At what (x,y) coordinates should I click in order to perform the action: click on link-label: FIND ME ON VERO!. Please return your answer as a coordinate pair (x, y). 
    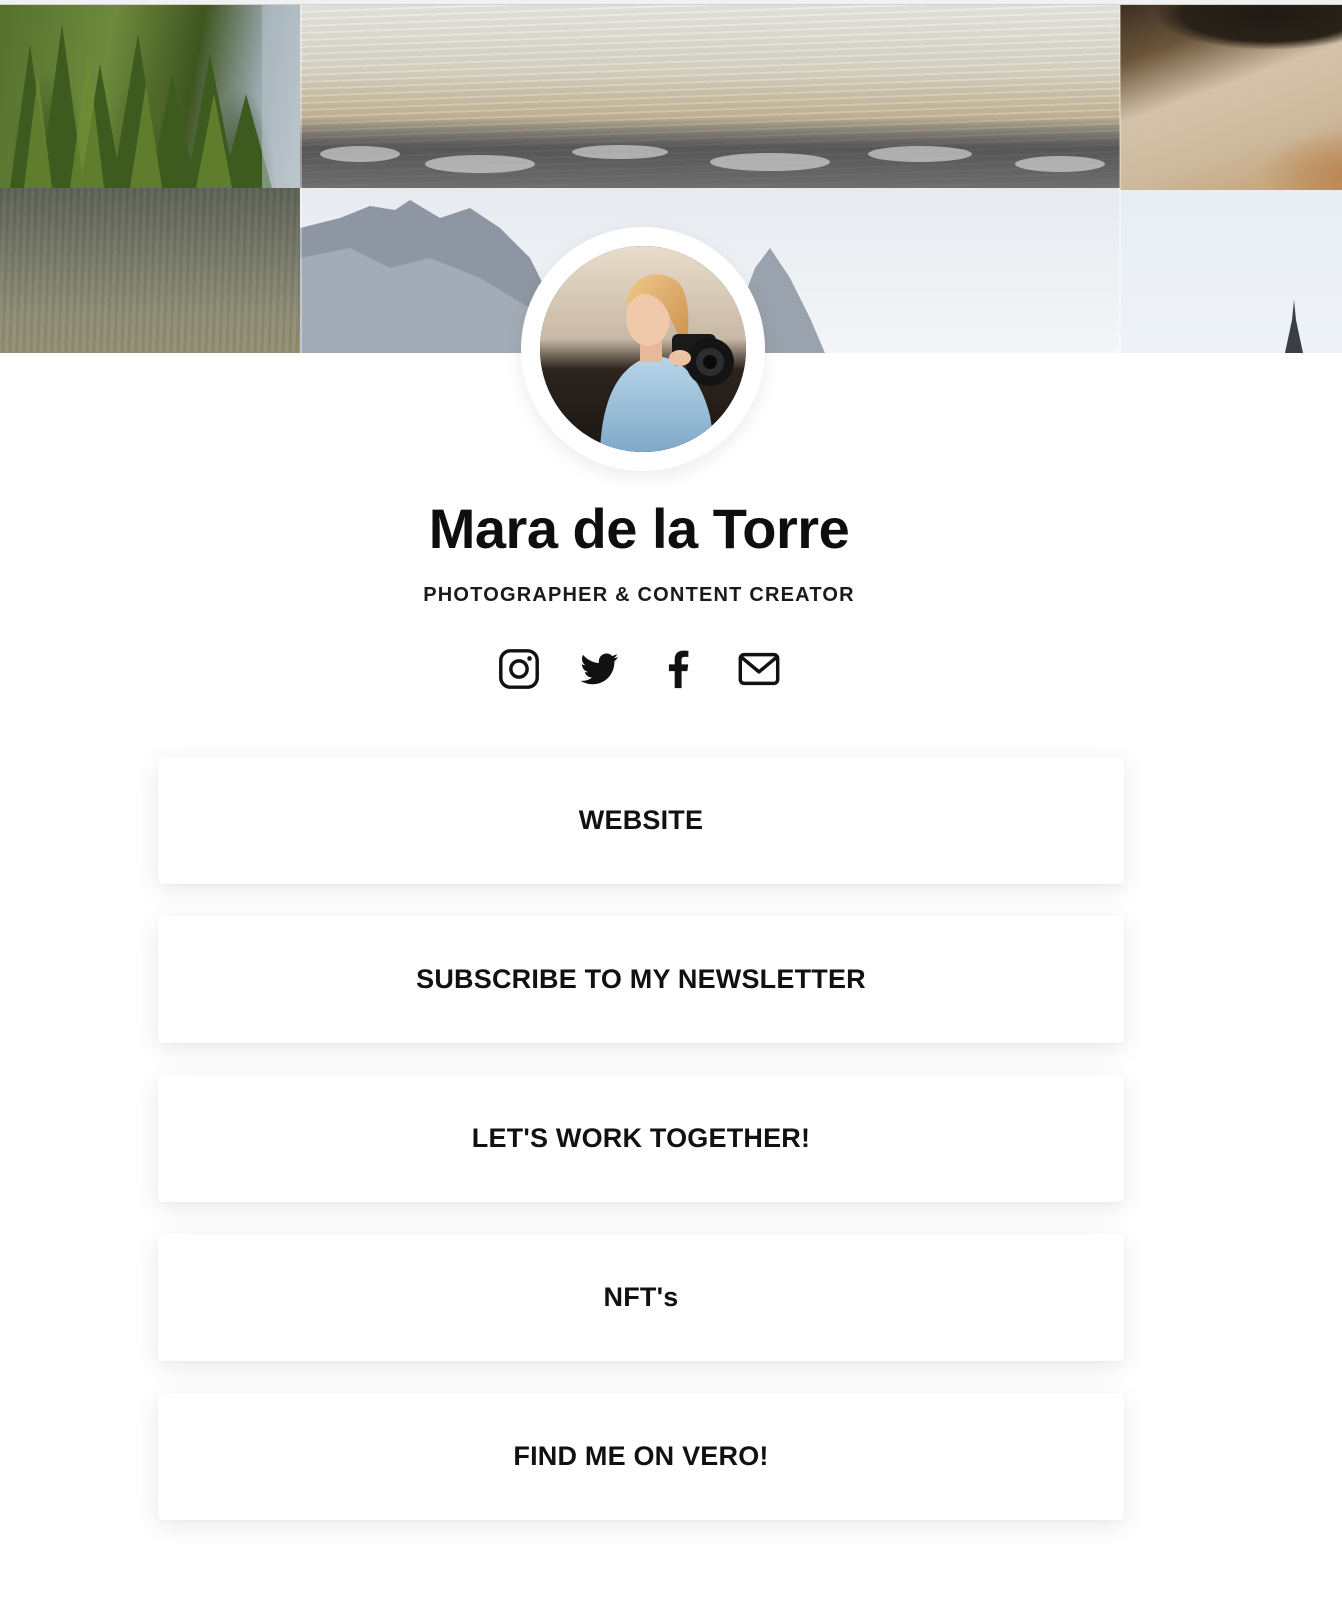
    Looking at the image, I should click on (641, 1456).